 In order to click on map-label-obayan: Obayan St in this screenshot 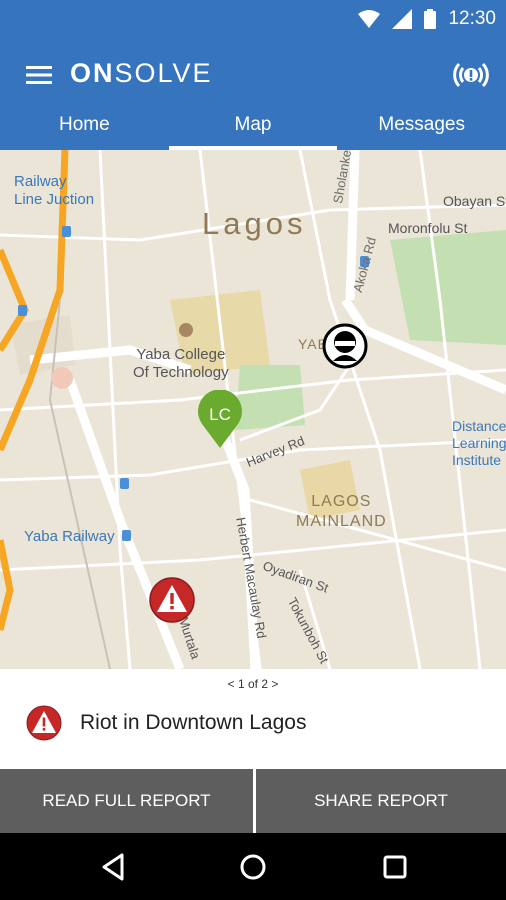, I will do `click(474, 201)`.